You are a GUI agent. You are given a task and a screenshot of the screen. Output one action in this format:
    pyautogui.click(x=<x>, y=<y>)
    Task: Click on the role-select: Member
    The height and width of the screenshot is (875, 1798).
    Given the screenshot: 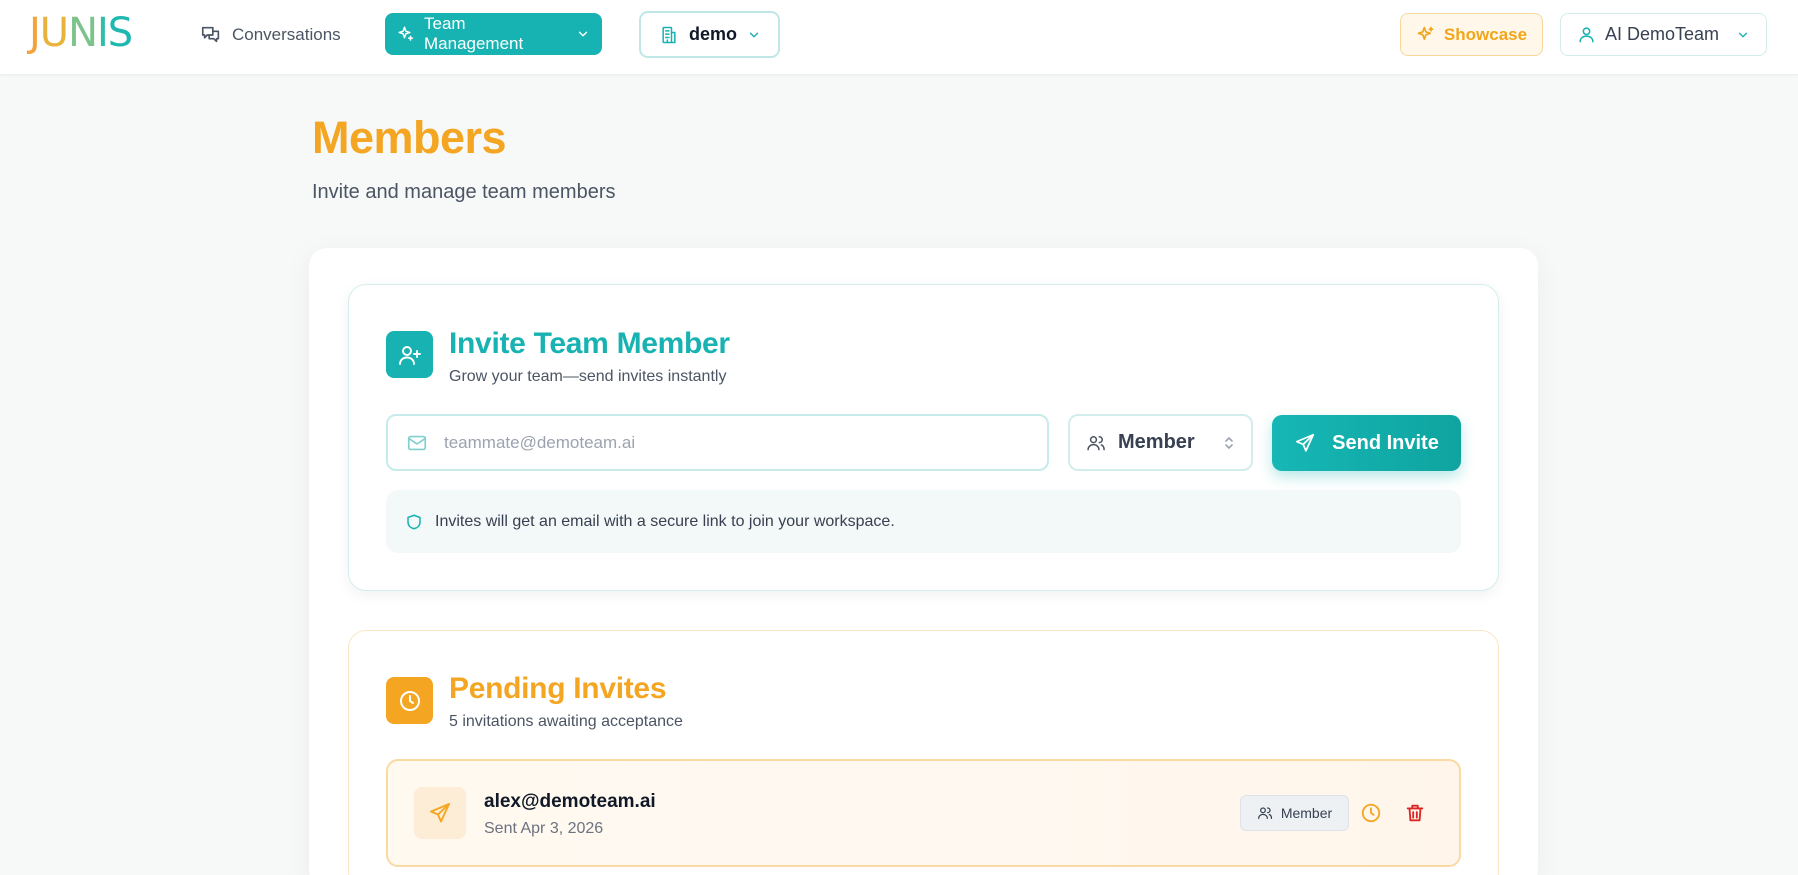 What is the action you would take?
    pyautogui.click(x=1160, y=442)
    